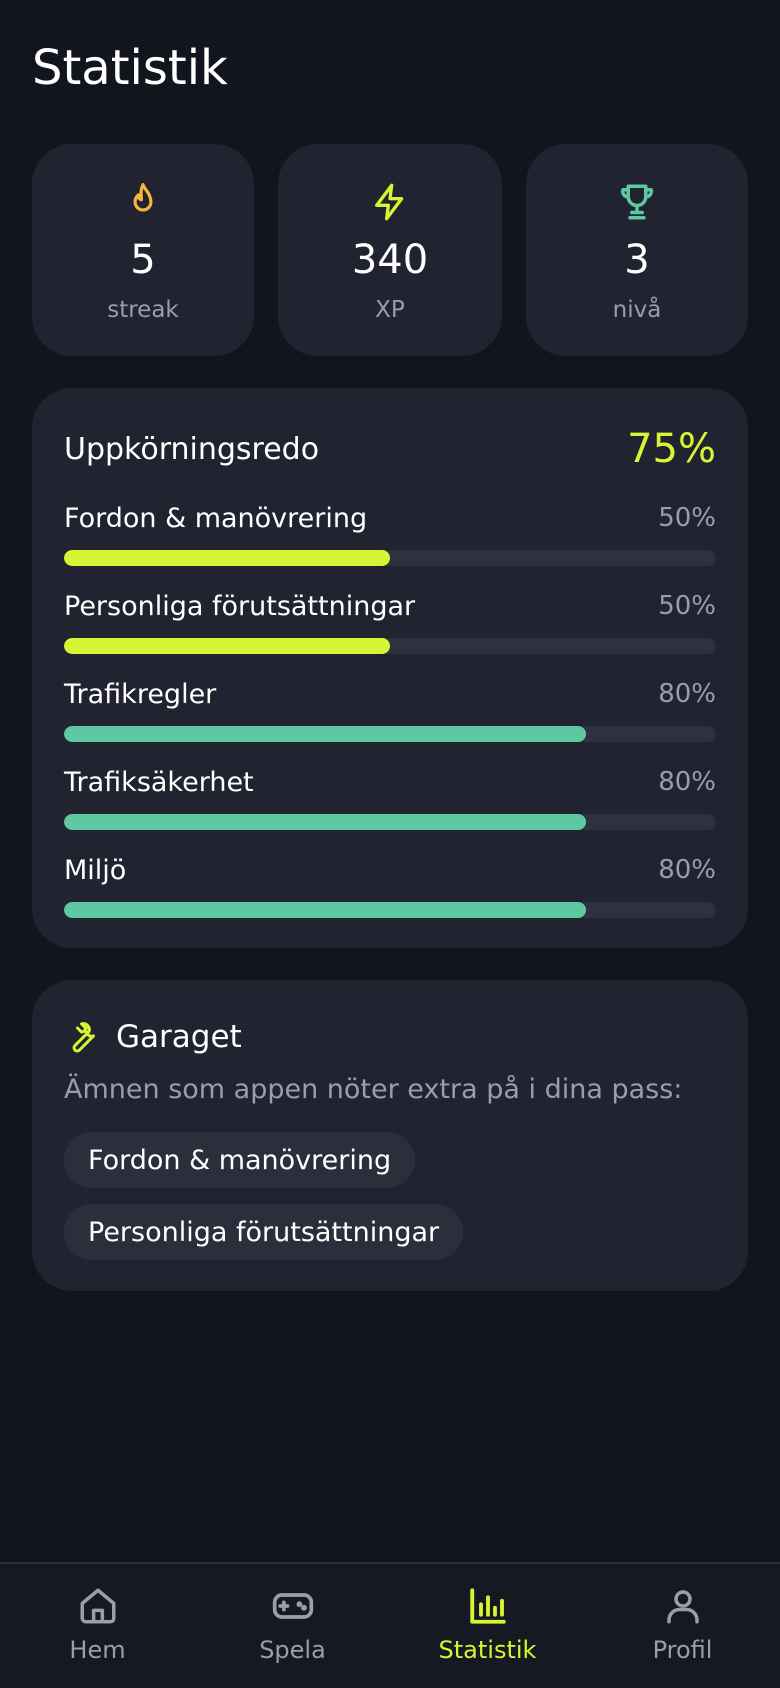  I want to click on stats-row: 5 streak 340 XP 3 nivå, so click(390, 250).